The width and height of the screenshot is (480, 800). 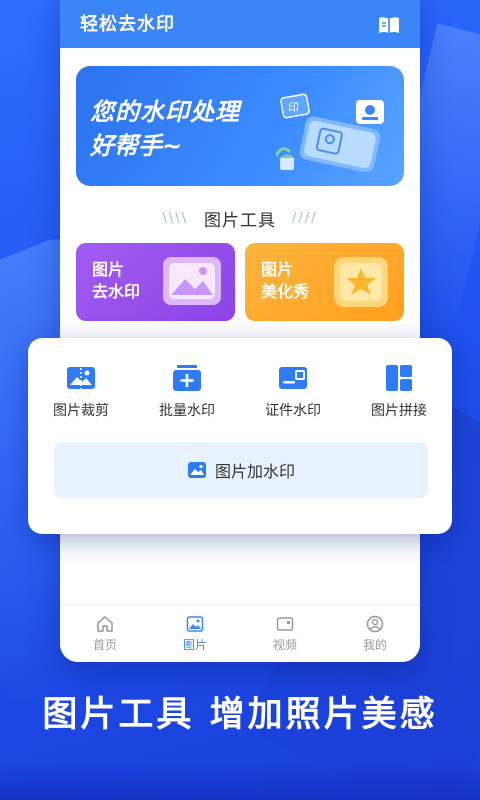 I want to click on id-card-icon, so click(x=293, y=378).